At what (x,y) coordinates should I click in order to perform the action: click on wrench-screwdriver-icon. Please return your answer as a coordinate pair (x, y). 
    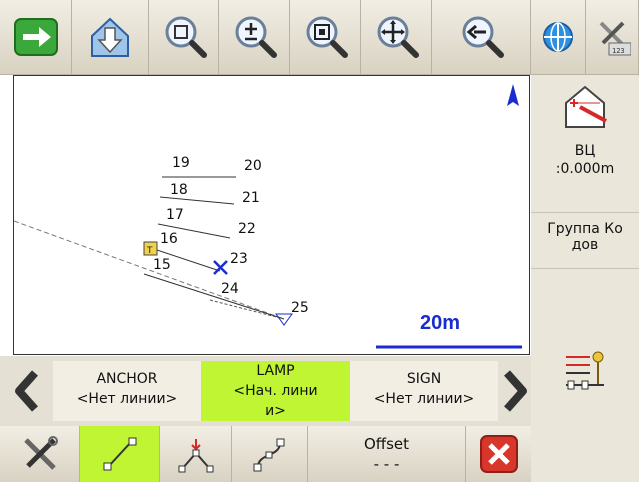
    Looking at the image, I should click on (40, 453).